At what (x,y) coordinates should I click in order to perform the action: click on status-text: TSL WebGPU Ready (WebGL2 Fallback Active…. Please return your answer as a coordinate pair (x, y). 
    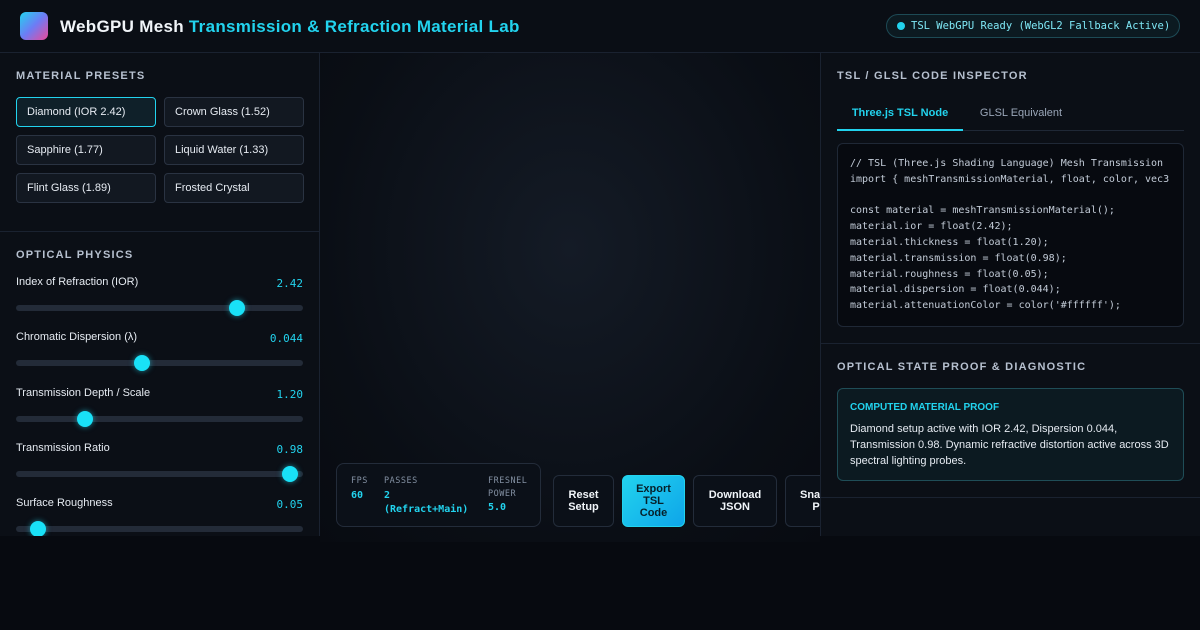
    Looking at the image, I should click on (1041, 26).